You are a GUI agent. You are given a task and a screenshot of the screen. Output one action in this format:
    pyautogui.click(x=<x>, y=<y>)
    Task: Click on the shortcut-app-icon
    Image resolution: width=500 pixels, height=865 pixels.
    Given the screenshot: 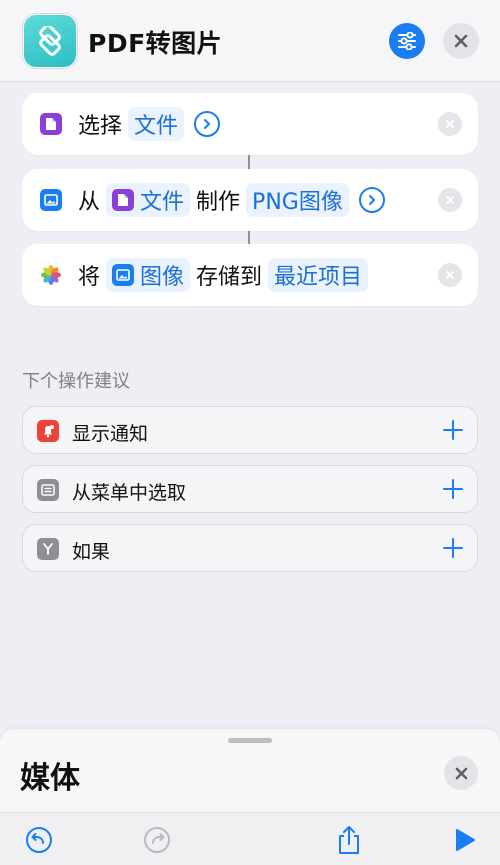 What is the action you would take?
    pyautogui.click(x=50, y=41)
    